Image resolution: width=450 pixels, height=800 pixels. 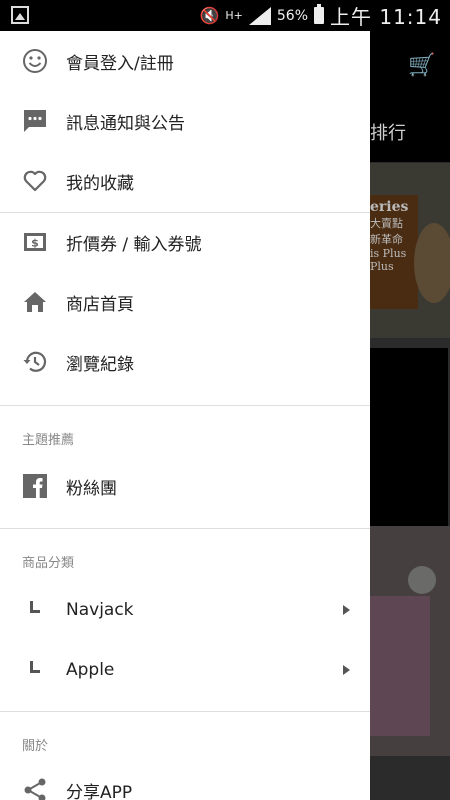 What do you see at coordinates (319, 14) in the screenshot?
I see `battery-icon` at bounding box center [319, 14].